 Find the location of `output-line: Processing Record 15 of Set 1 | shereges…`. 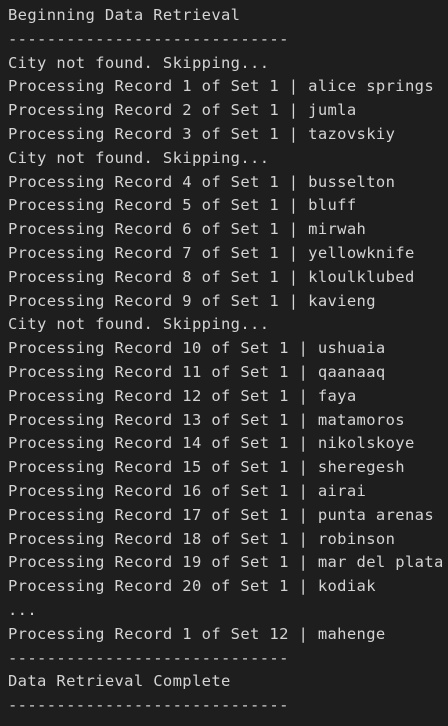

output-line: Processing Record 15 of Set 1 | shereges… is located at coordinates (206, 467).